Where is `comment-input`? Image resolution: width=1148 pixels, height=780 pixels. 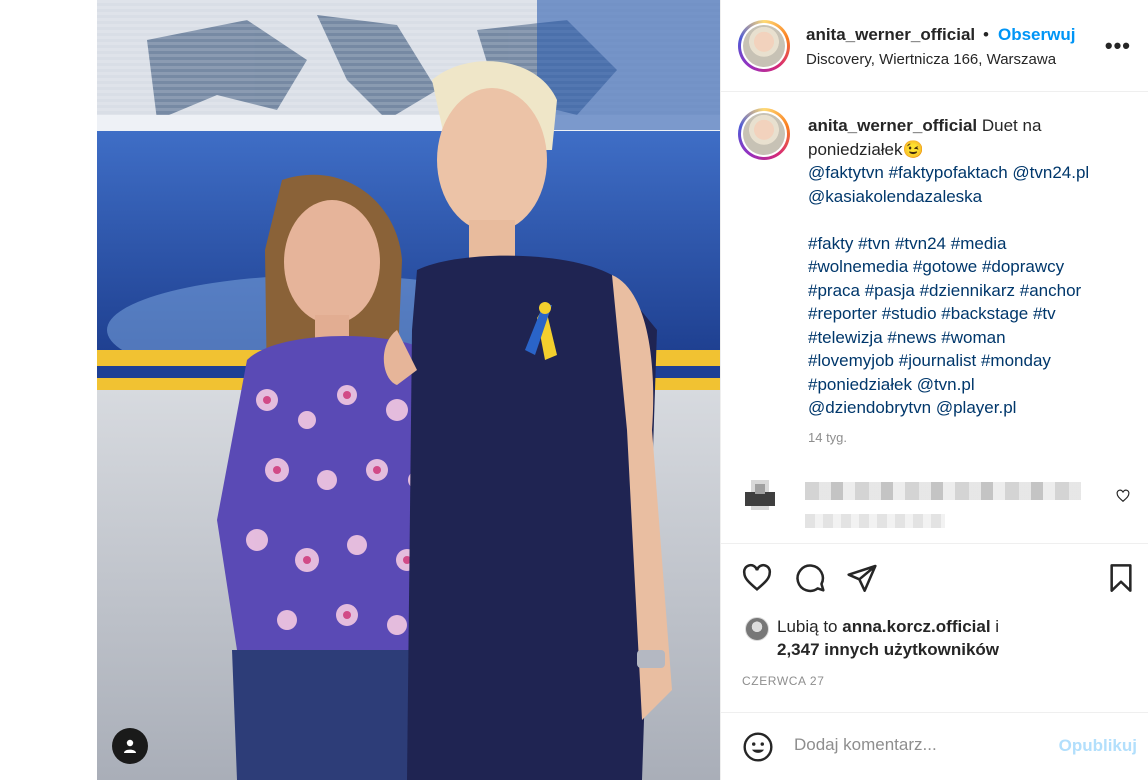 comment-input is located at coordinates (919, 745).